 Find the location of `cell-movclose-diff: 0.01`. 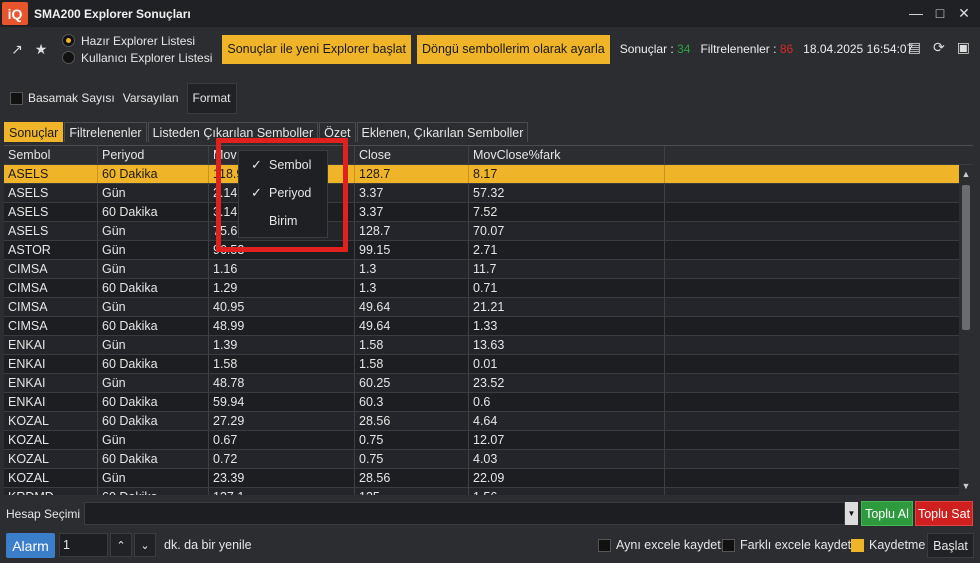

cell-movclose-diff: 0.01 is located at coordinates (567, 364).